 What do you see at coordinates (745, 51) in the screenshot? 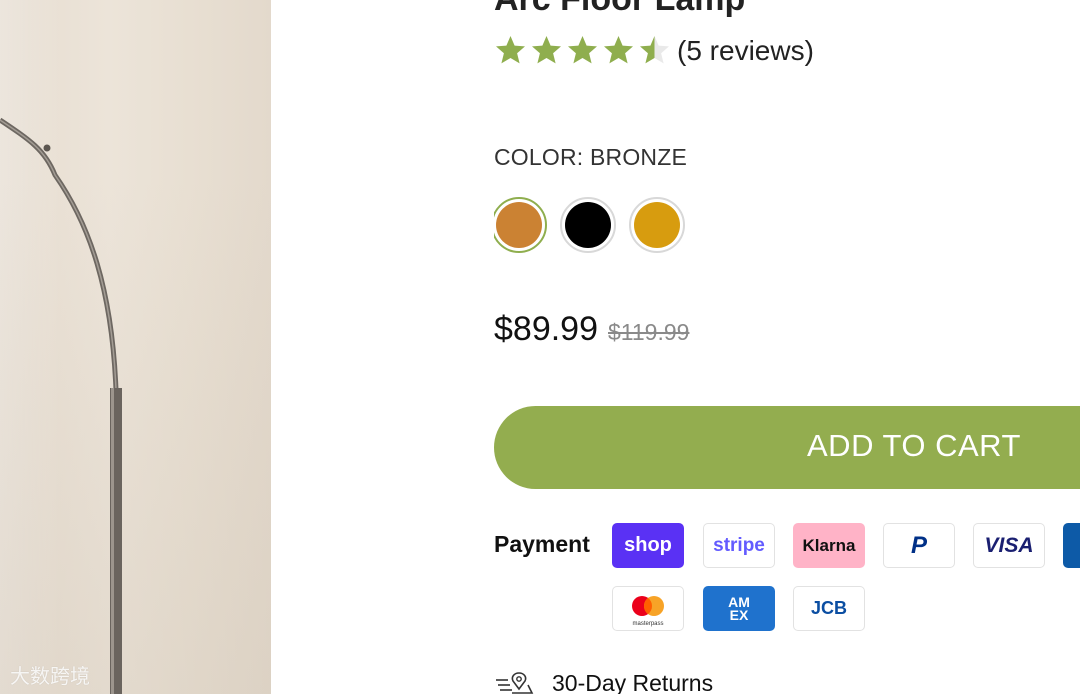
I see `reviews-link: (5 reviews)` at bounding box center [745, 51].